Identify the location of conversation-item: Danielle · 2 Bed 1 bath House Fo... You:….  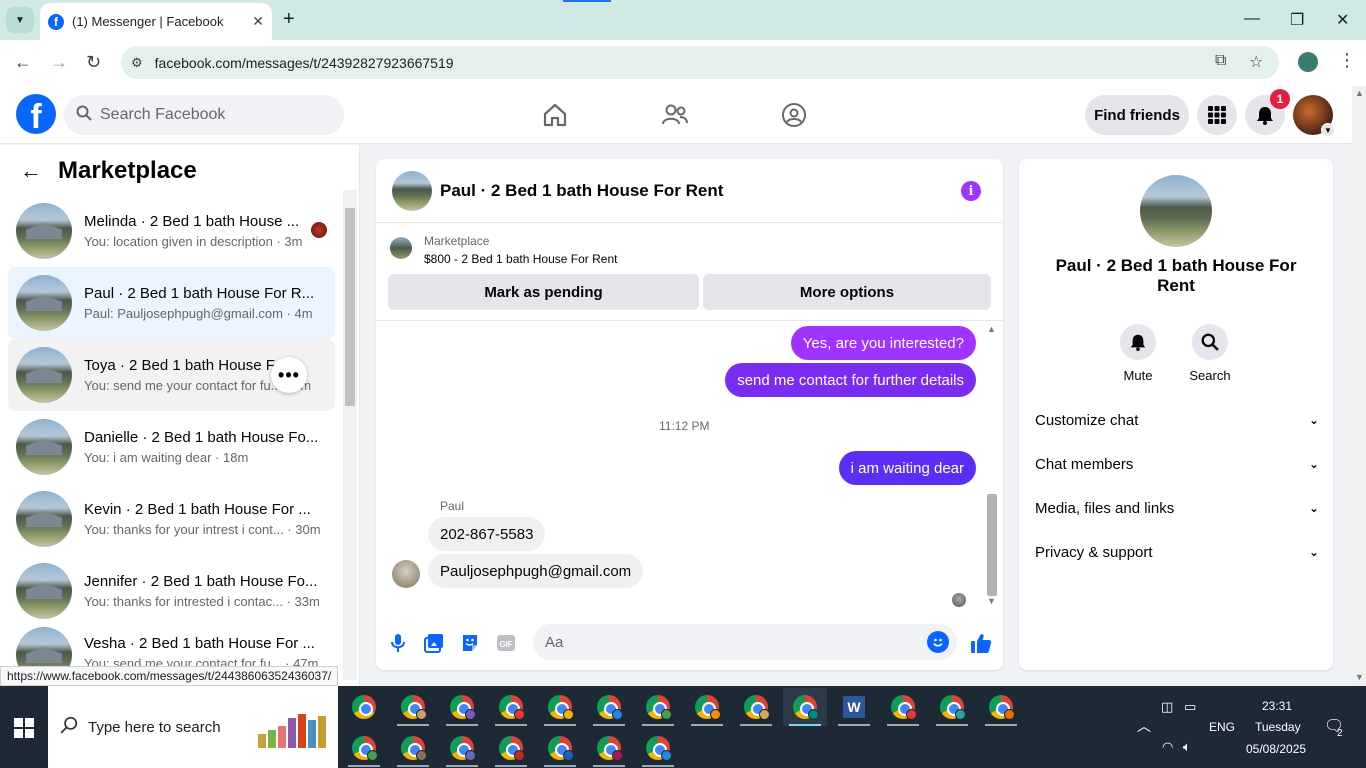
(171, 447).